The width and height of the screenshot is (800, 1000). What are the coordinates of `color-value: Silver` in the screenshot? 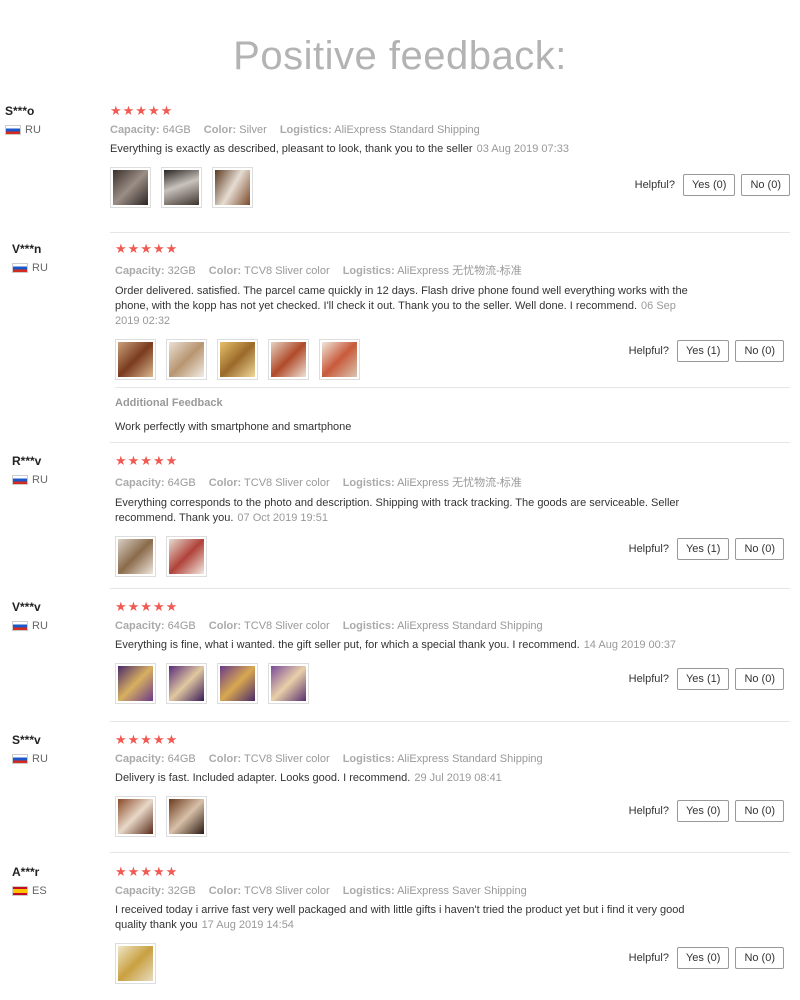 It's located at (253, 130).